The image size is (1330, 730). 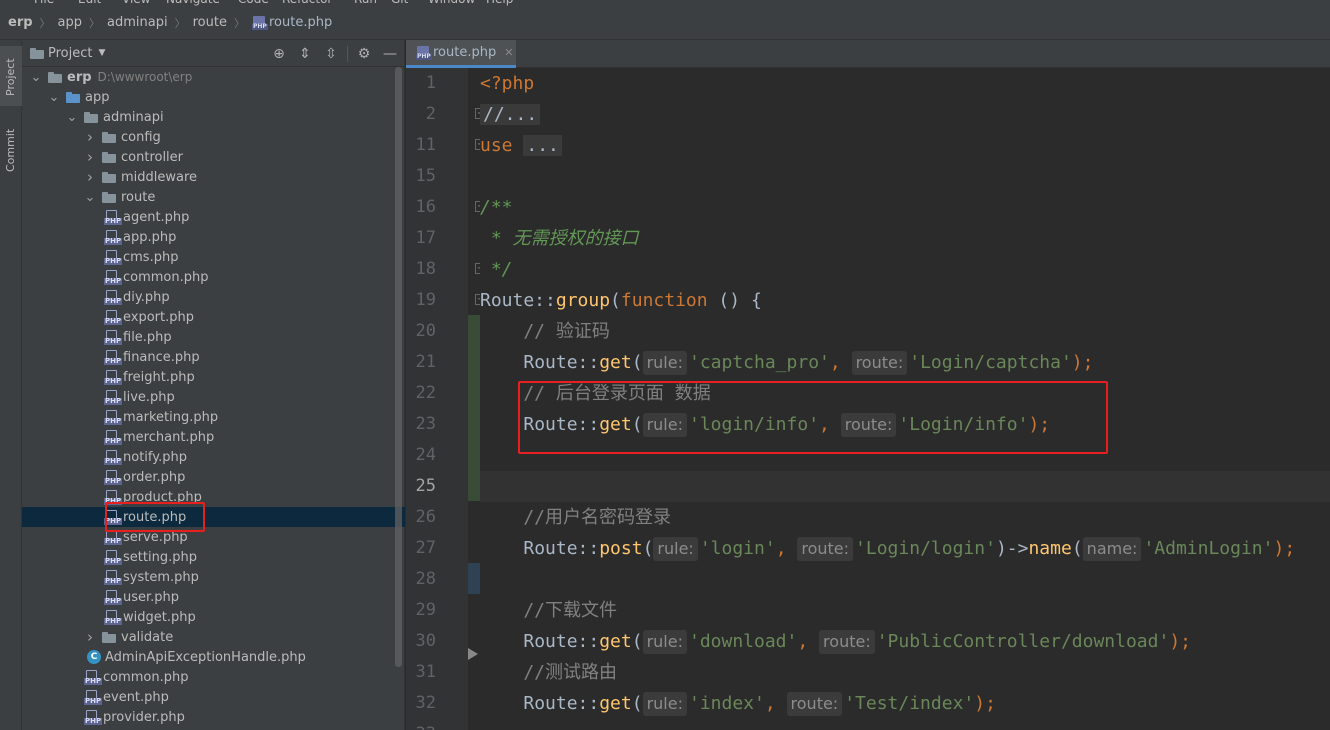 What do you see at coordinates (305, 54) in the screenshot?
I see `expand-all-icon: ⇕` at bounding box center [305, 54].